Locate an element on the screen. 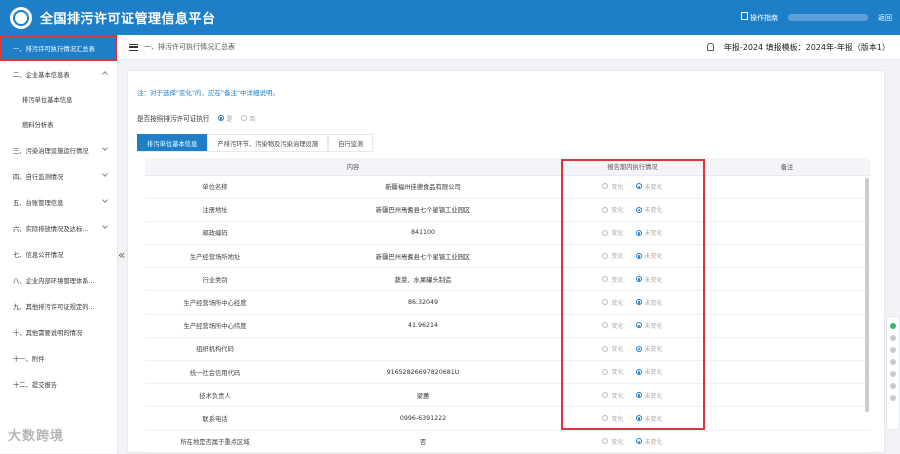  sidebar-item: 十二、提交报告 is located at coordinates (58, 384).